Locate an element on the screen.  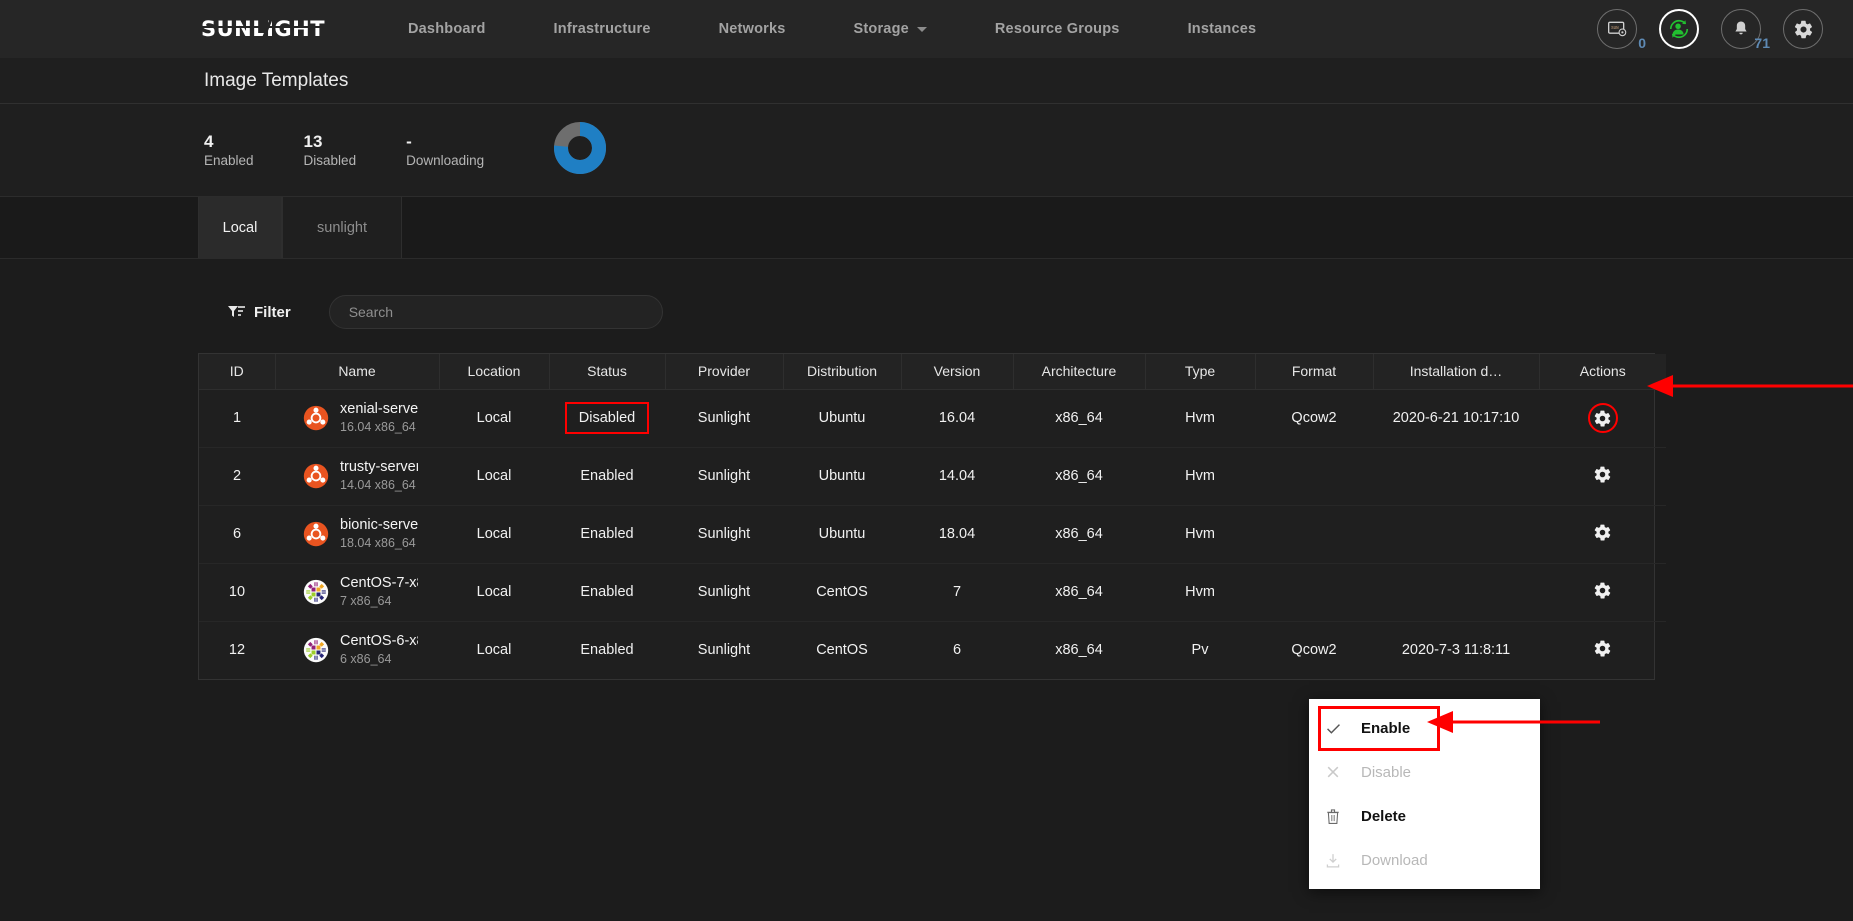
notifications-bell-icon is located at coordinates (1741, 28).